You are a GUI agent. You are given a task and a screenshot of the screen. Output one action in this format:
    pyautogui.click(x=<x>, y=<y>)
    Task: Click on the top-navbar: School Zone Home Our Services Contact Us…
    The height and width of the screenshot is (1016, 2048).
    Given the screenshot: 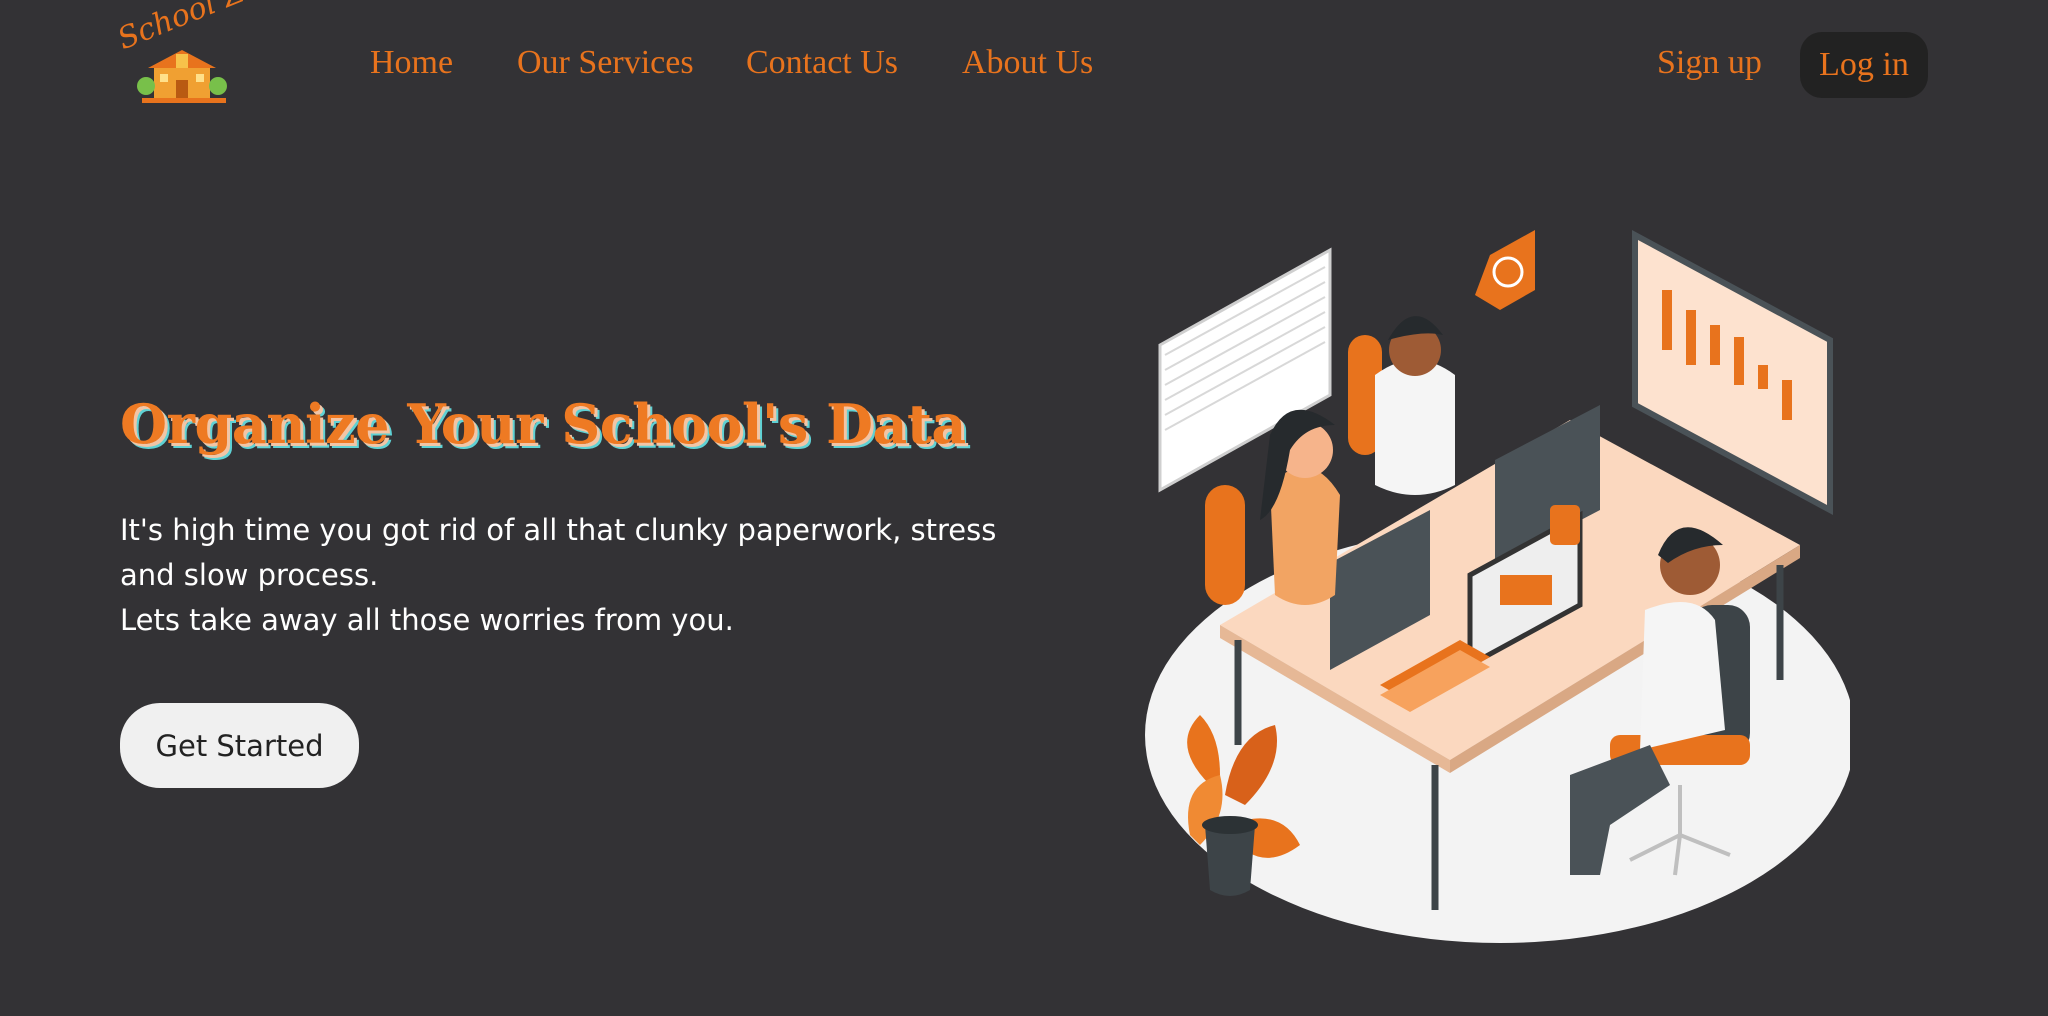 What is the action you would take?
    pyautogui.click(x=1024, y=67)
    